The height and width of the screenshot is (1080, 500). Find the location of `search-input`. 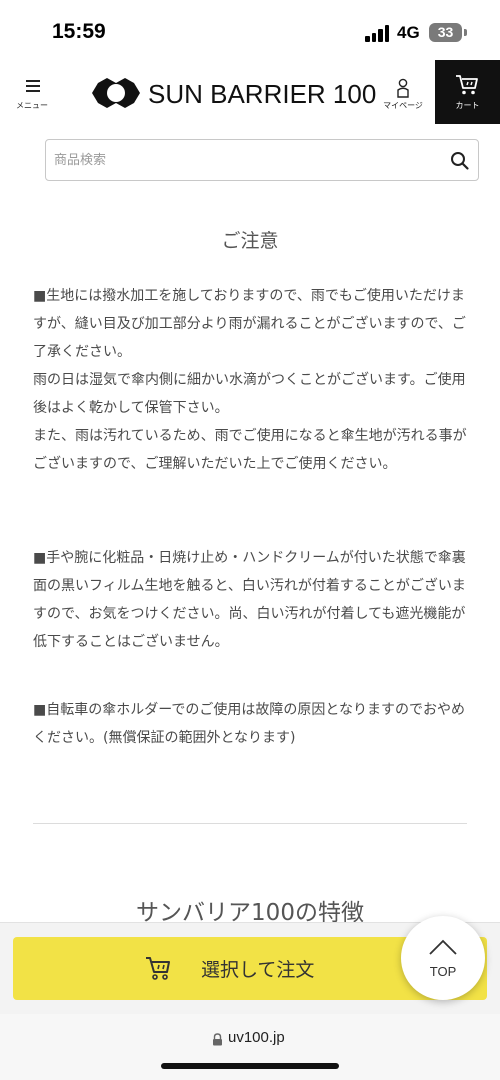

search-input is located at coordinates (249, 160).